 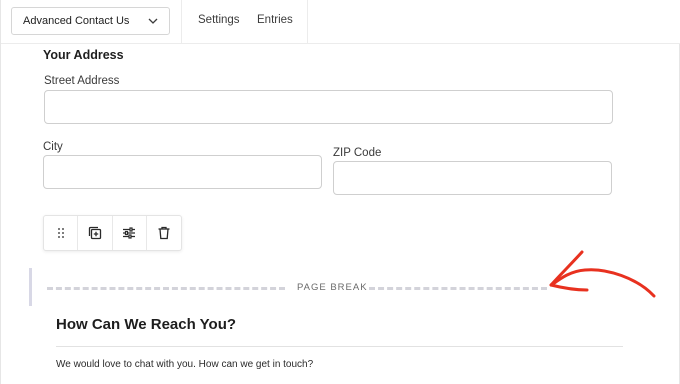 What do you see at coordinates (357, 153) in the screenshot?
I see `zip-code-label: ZIP Code` at bounding box center [357, 153].